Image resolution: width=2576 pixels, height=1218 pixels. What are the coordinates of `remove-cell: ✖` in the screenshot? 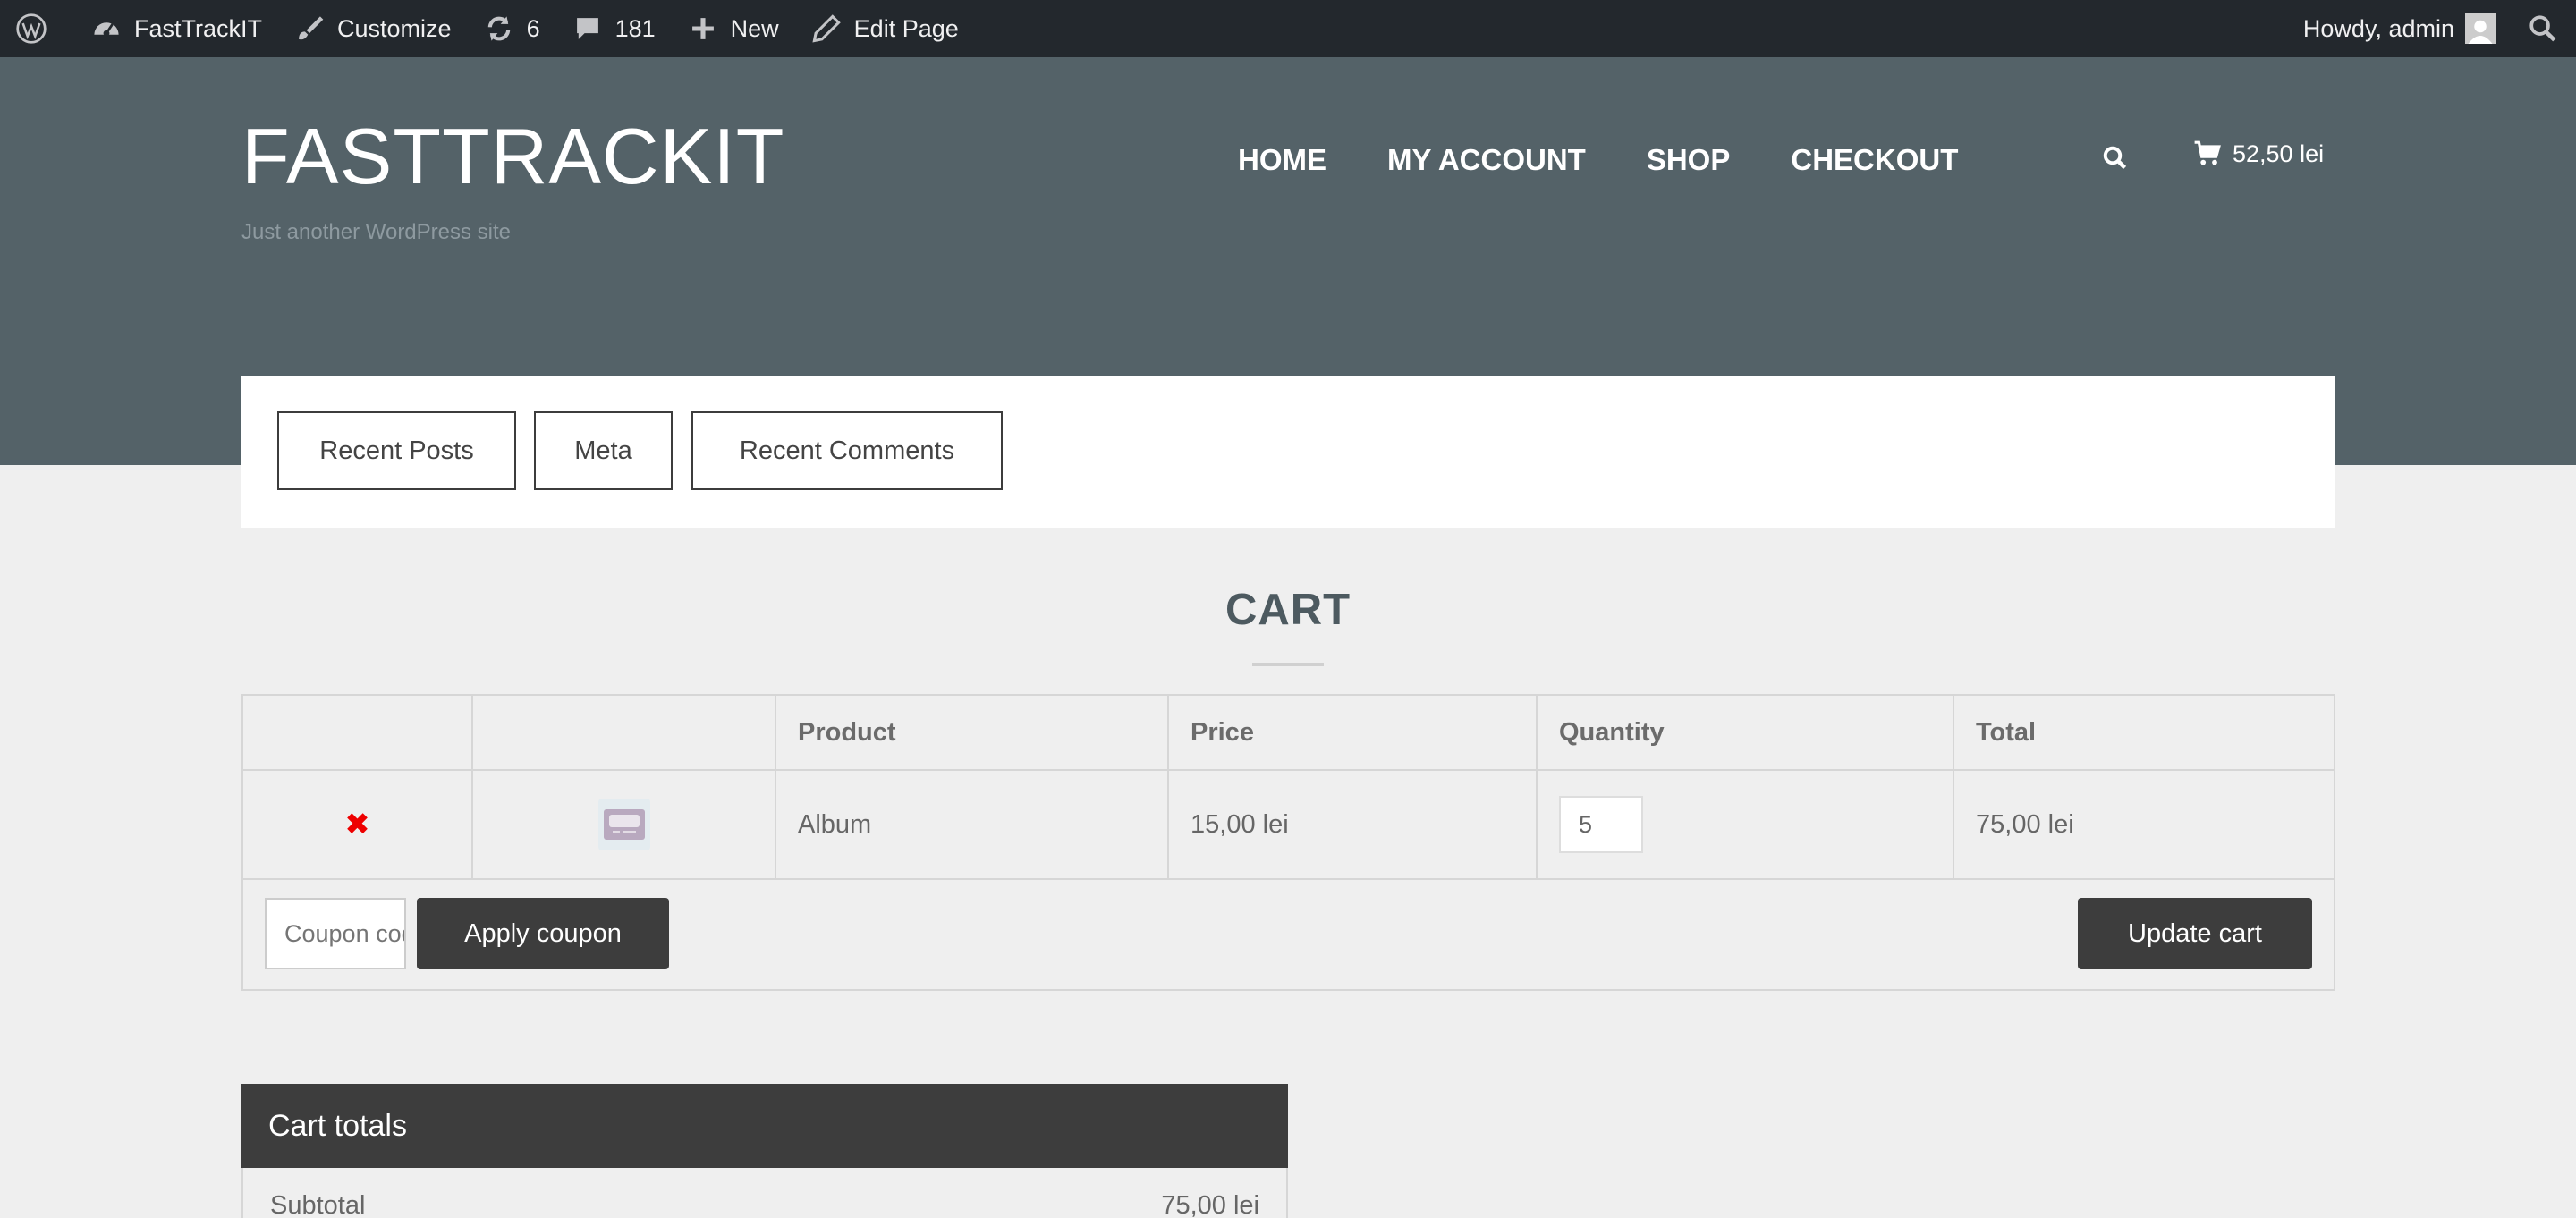 It's located at (357, 824).